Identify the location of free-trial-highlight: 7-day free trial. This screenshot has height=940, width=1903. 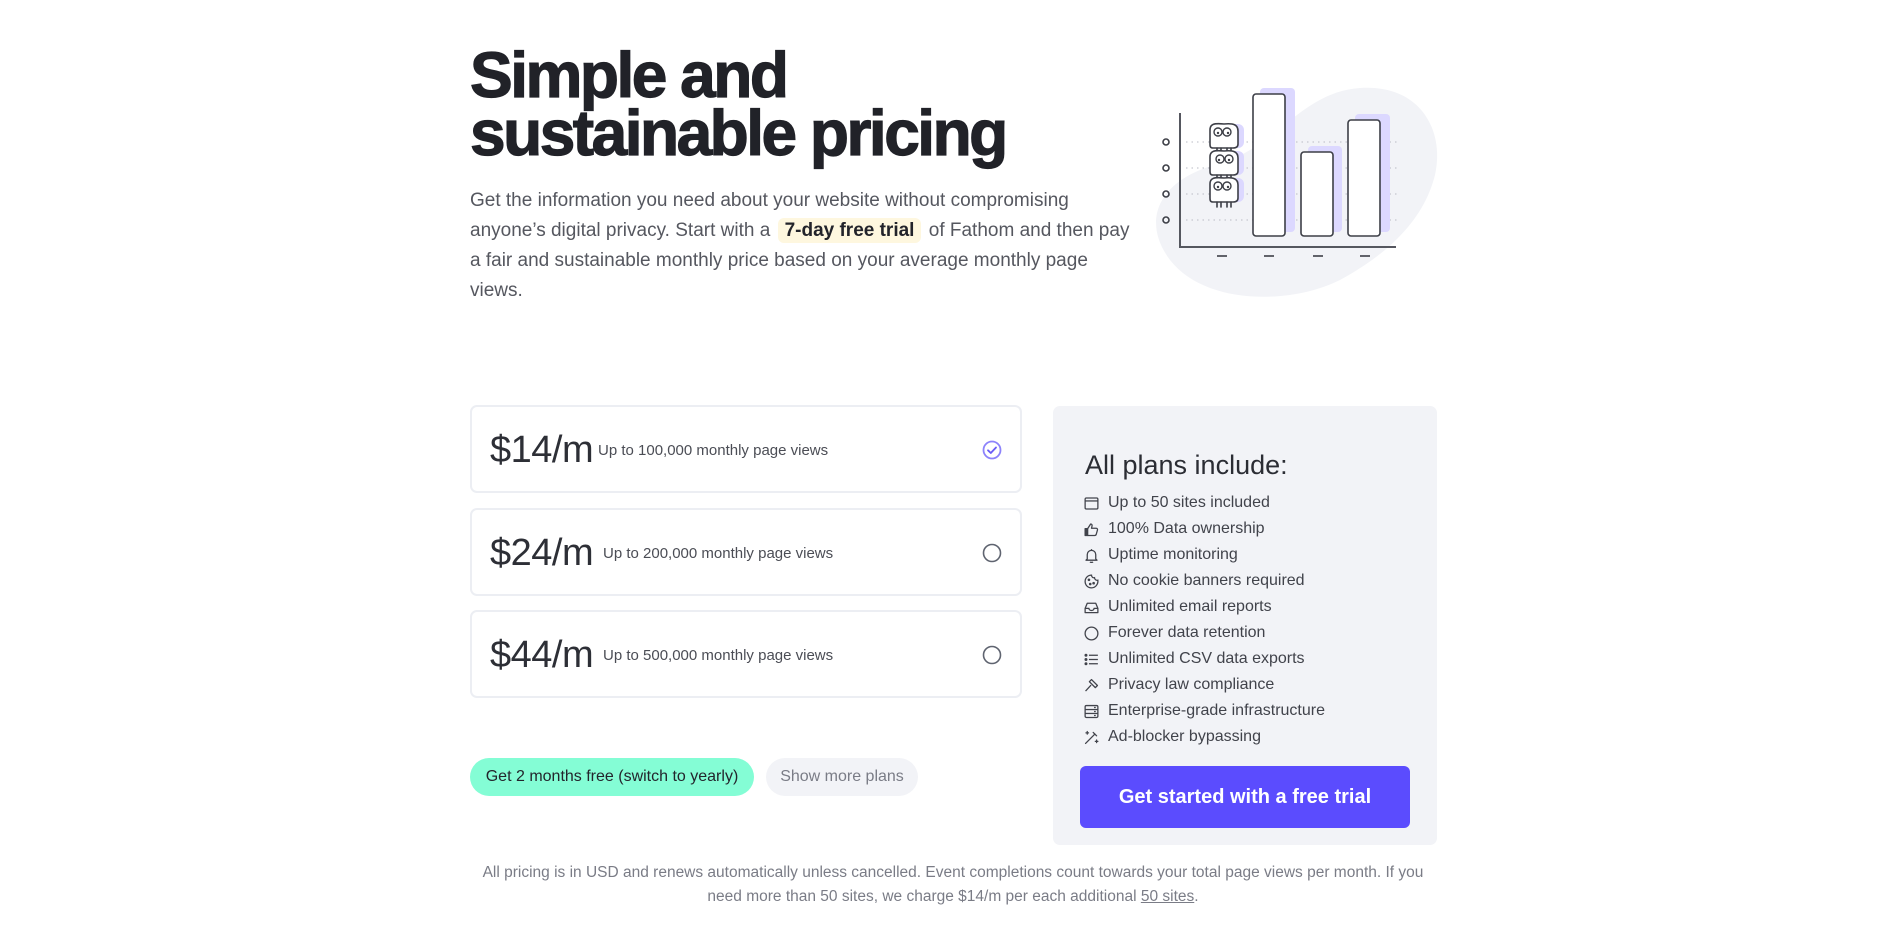
(849, 230).